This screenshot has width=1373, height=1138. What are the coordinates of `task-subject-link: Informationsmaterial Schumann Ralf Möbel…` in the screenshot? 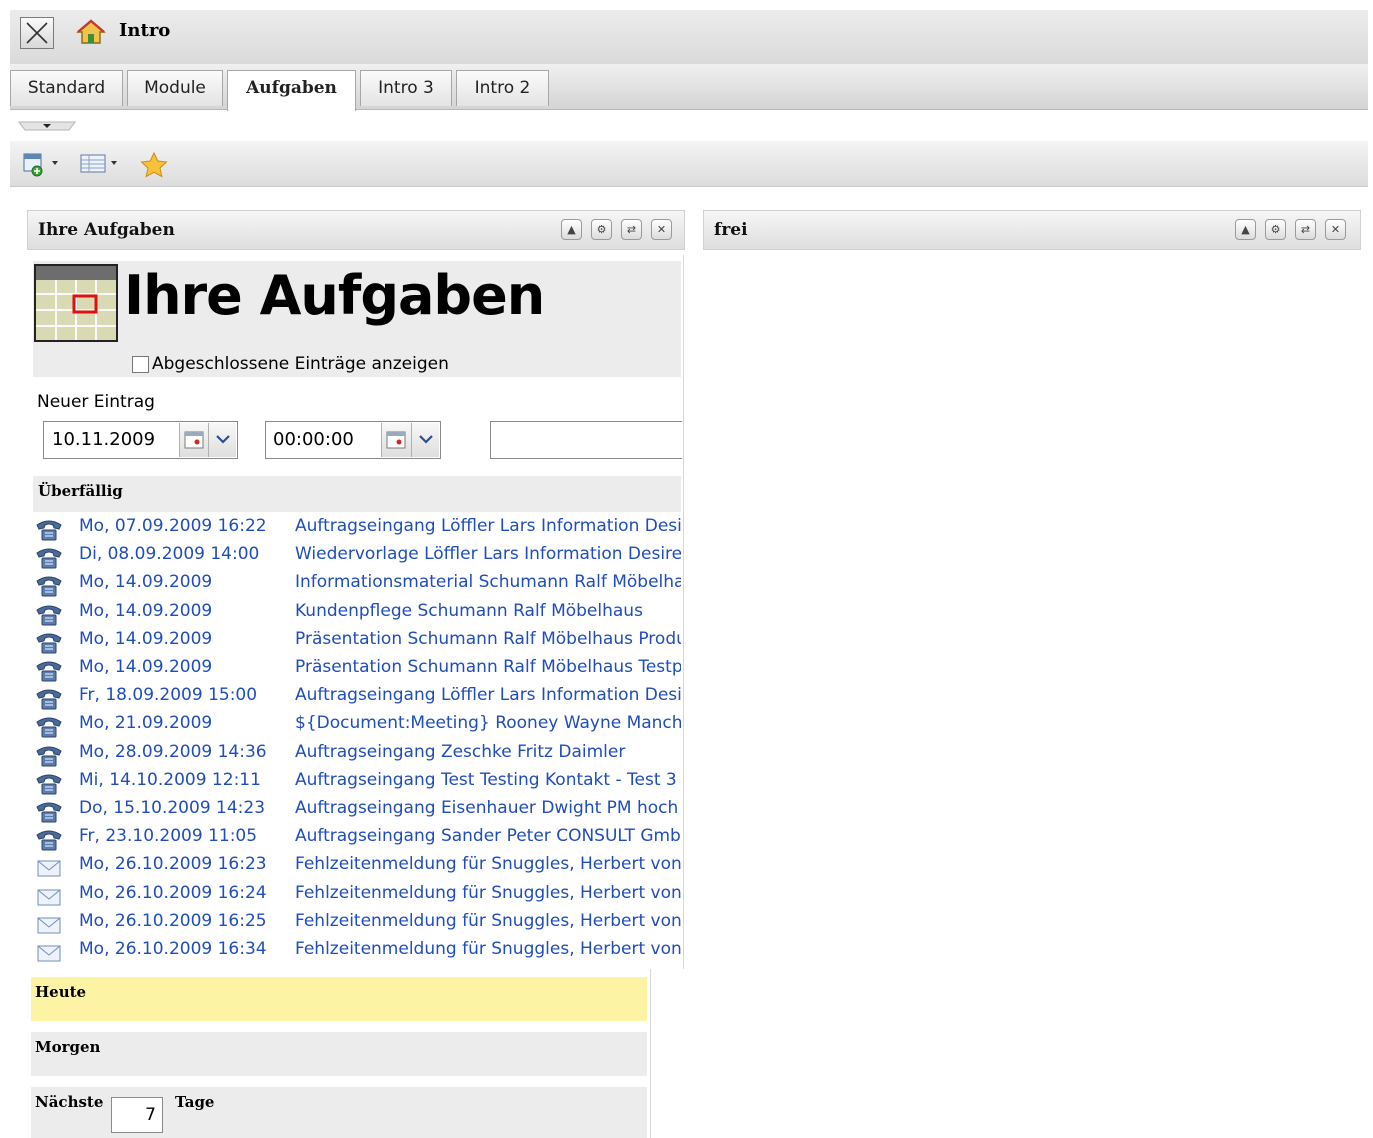 It's located at (488, 582).